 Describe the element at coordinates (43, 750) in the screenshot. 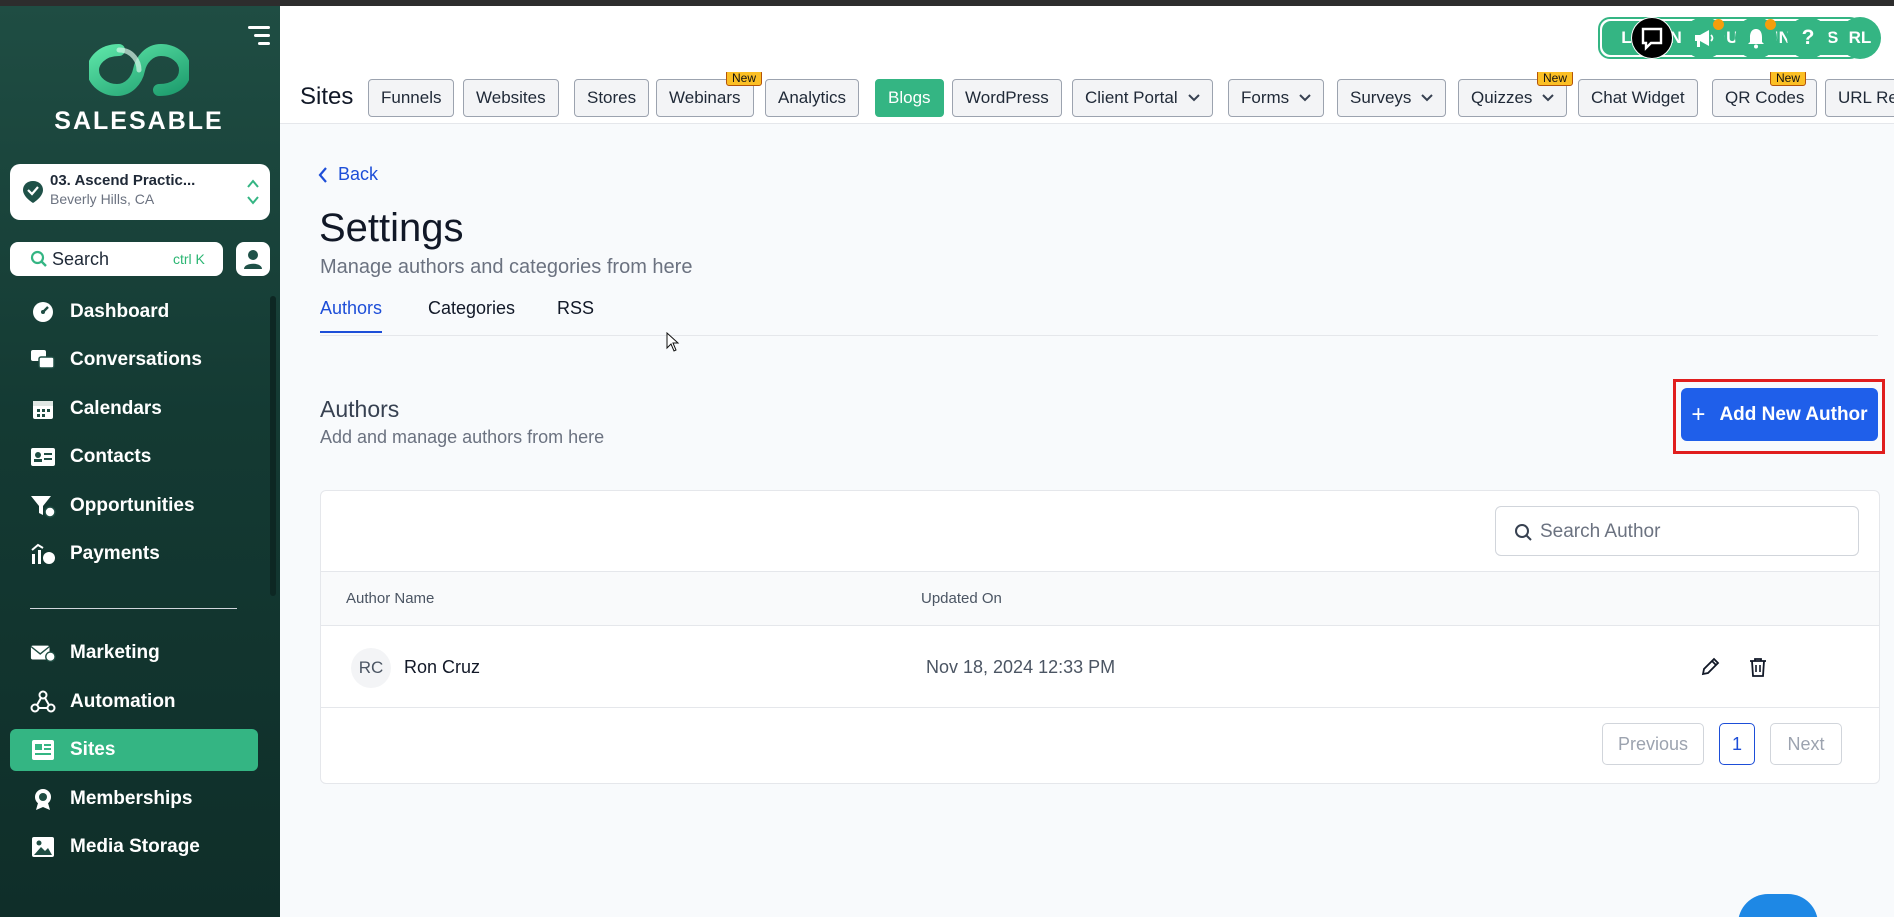

I see `sites-icon` at that location.